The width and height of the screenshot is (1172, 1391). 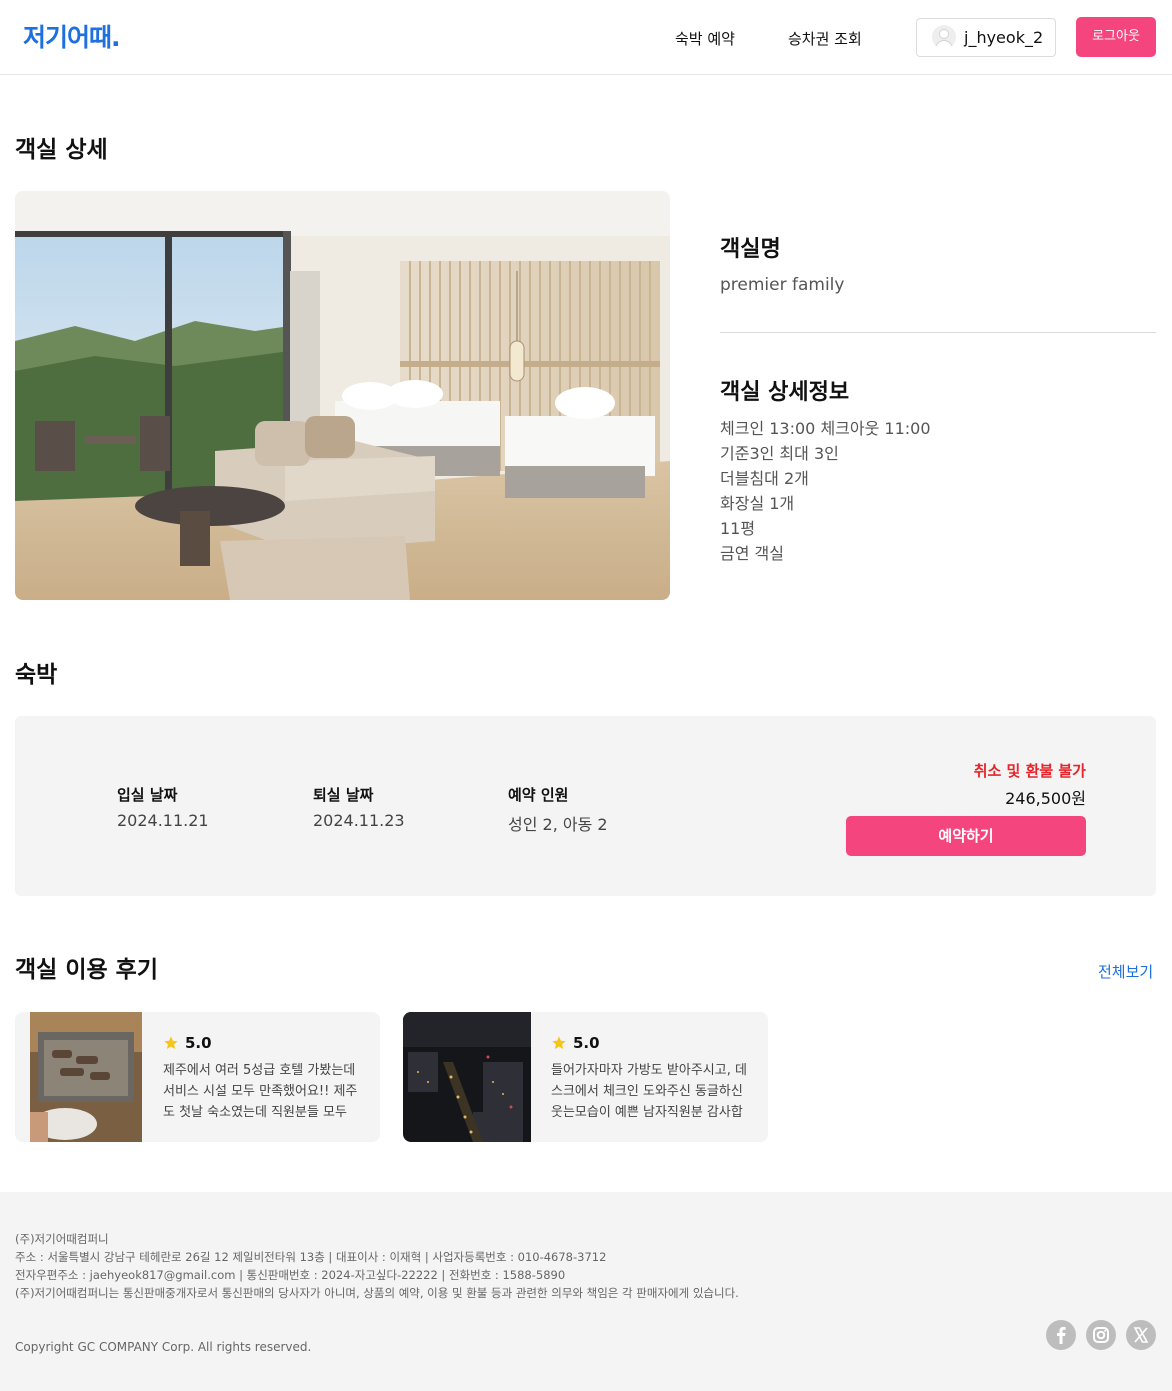 What do you see at coordinates (1116, 37) in the screenshot?
I see `logout-button: 로그아웃` at bounding box center [1116, 37].